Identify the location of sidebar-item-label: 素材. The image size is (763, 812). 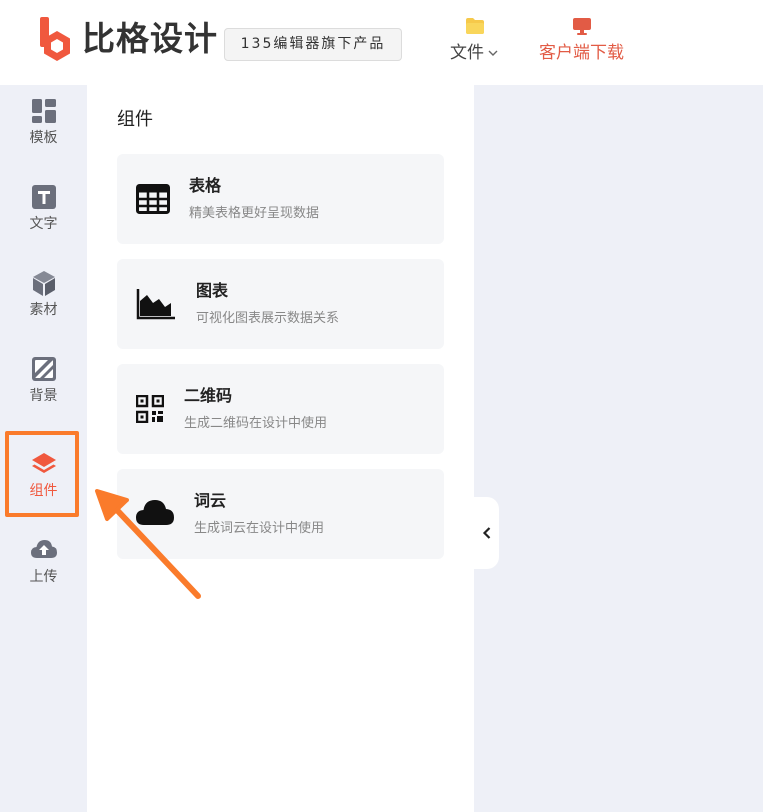
(43, 310).